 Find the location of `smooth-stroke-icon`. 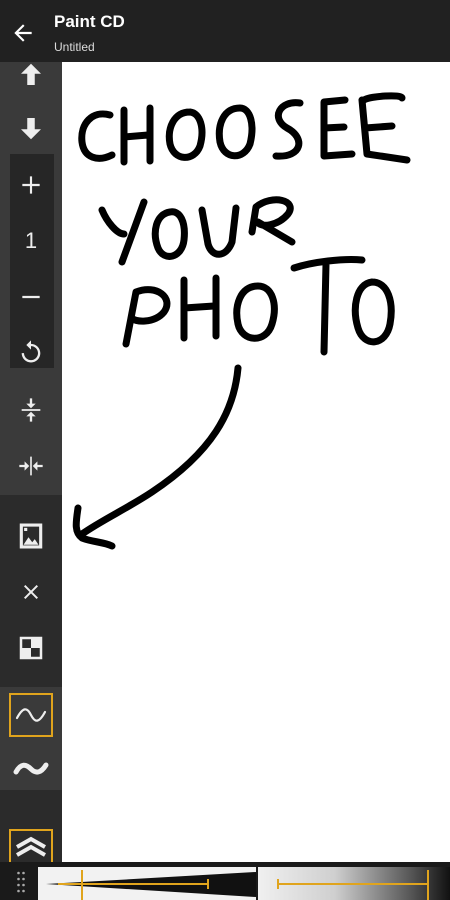

smooth-stroke-icon is located at coordinates (31, 715).